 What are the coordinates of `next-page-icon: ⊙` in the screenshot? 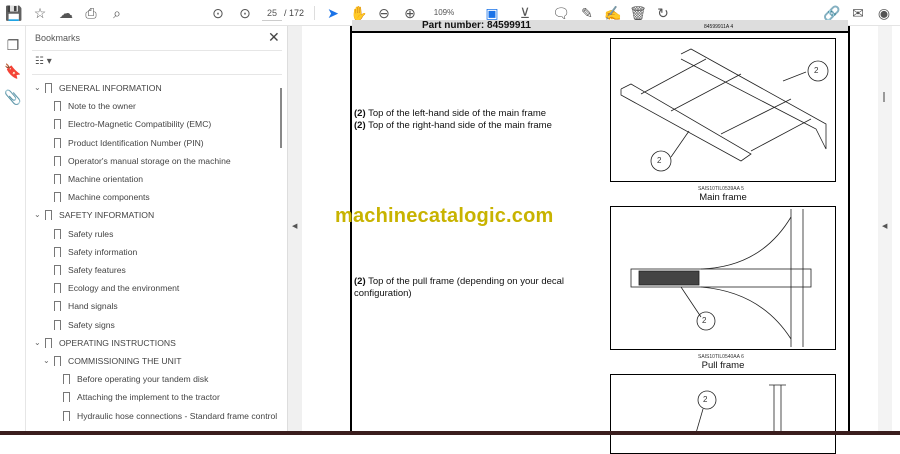 It's located at (245, 13).